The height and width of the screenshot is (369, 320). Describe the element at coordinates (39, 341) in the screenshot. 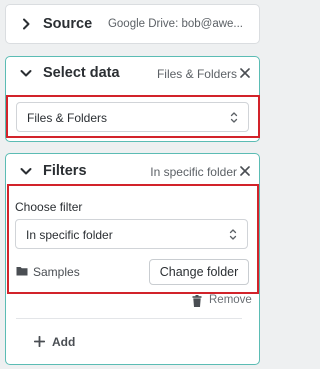

I see `plus-icon` at that location.